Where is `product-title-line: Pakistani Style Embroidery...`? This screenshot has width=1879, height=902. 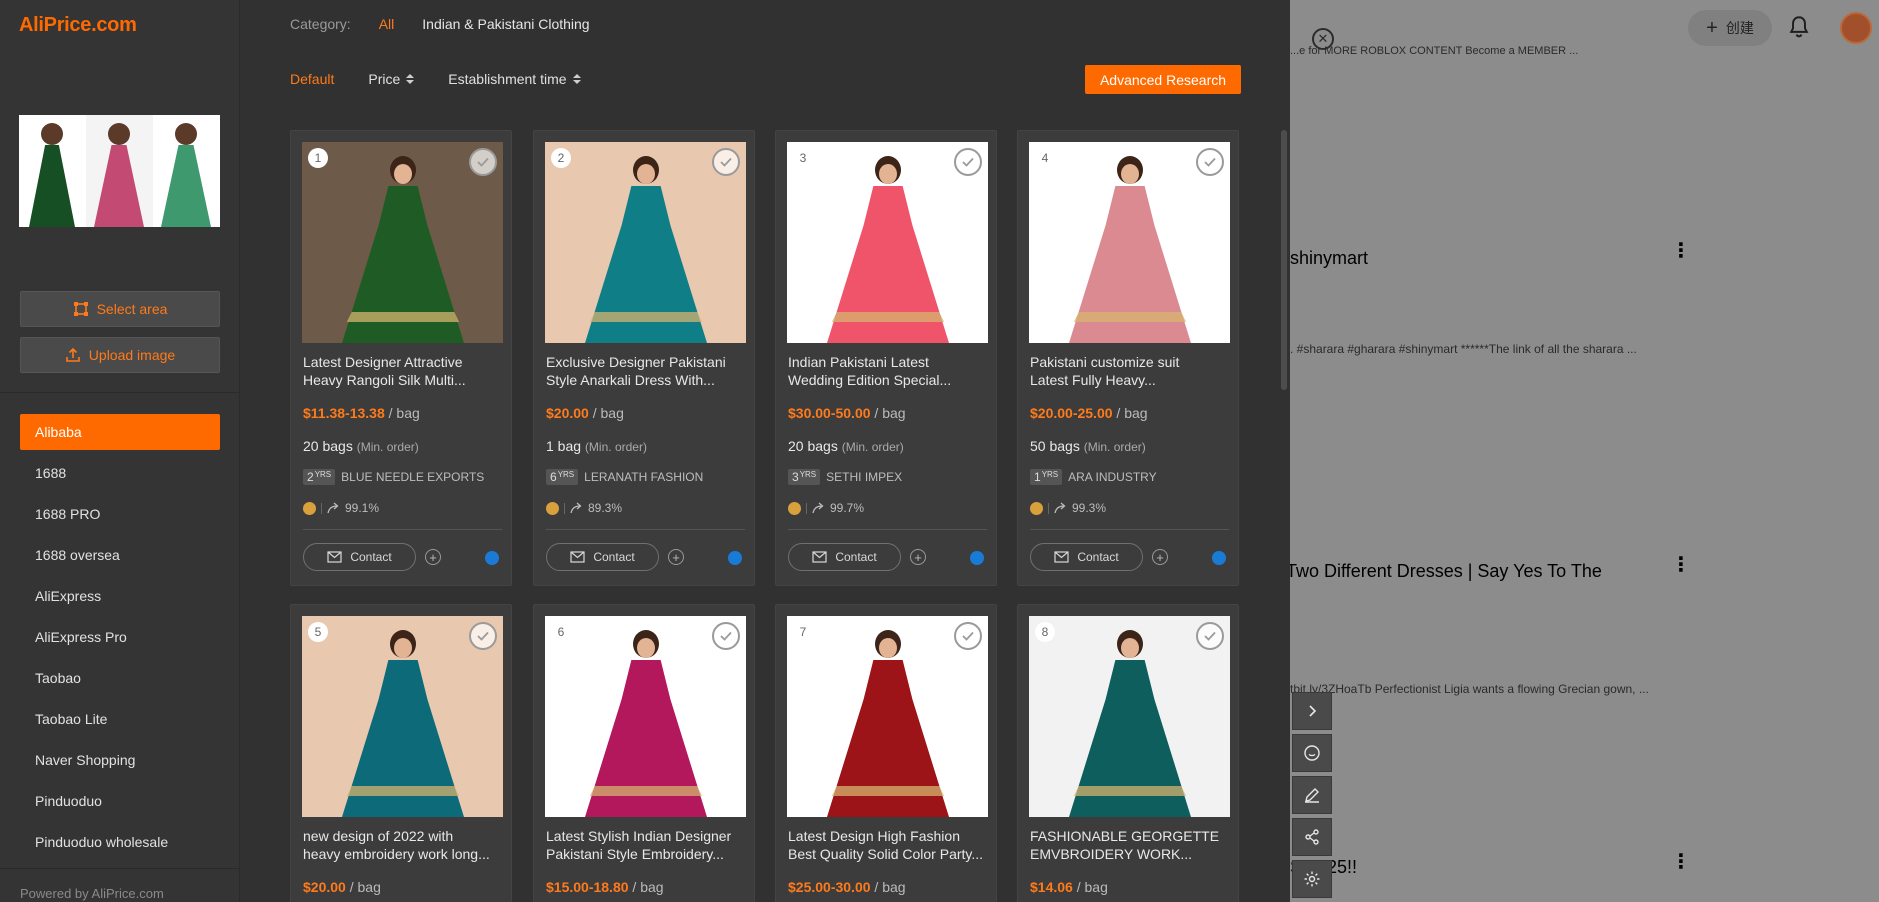 product-title-line: Pakistani Style Embroidery... is located at coordinates (635, 854).